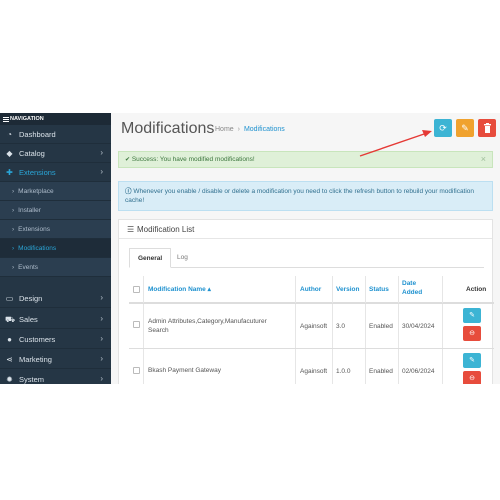 This screenshot has width=500, height=500. I want to click on sidebar-item-label: Modifications, so click(34, 248).